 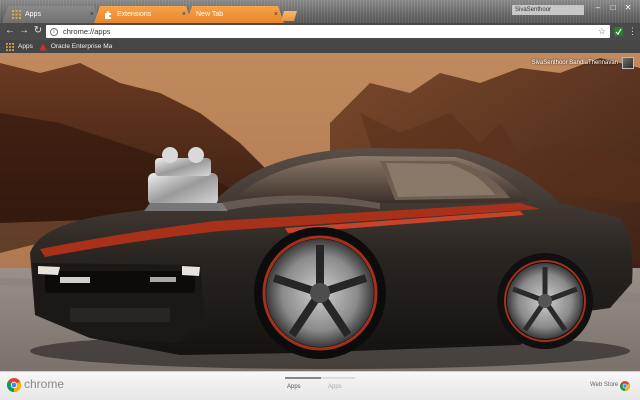 I want to click on tab-extensions: Extensions ×, so click(x=143, y=14).